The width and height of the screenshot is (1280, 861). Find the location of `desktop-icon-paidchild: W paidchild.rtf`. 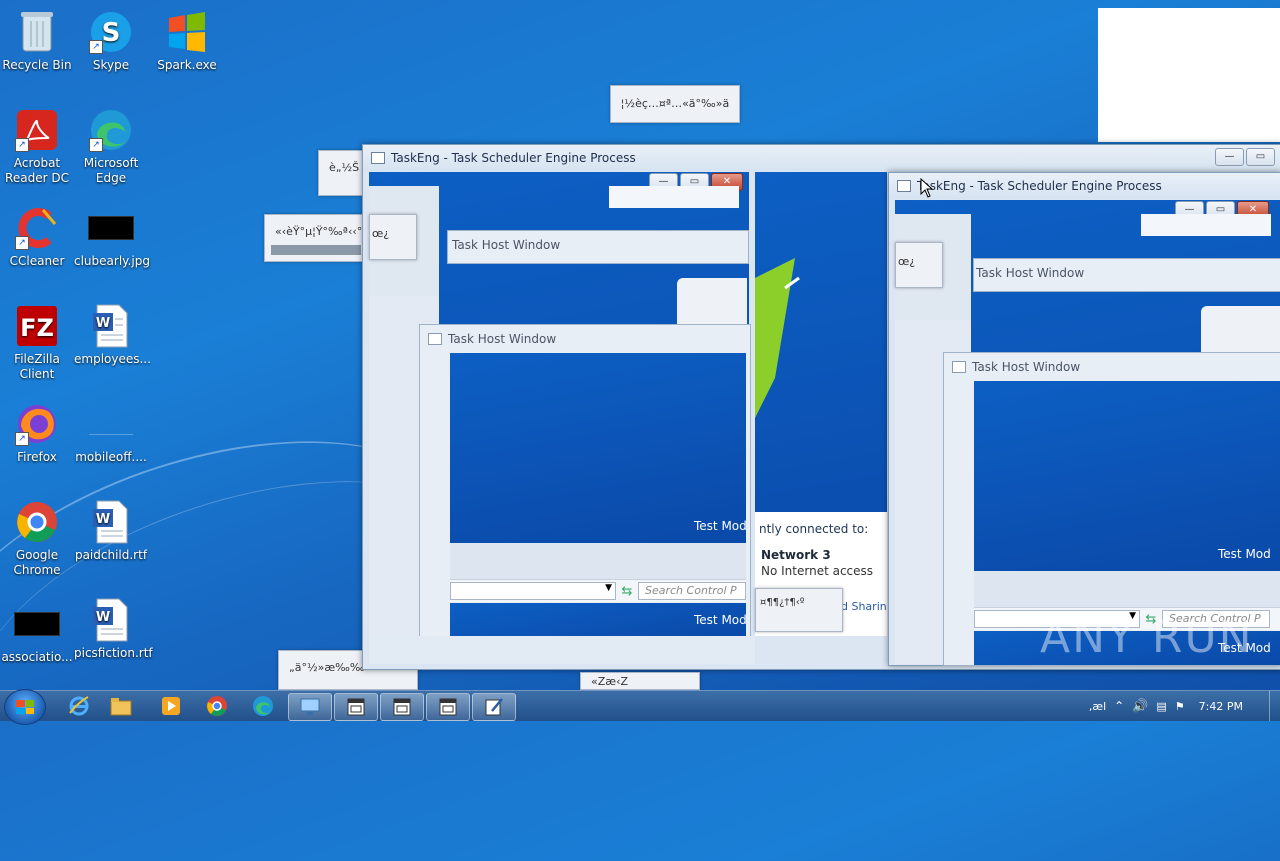

desktop-icon-paidchild: W paidchild.rtf is located at coordinates (111, 530).